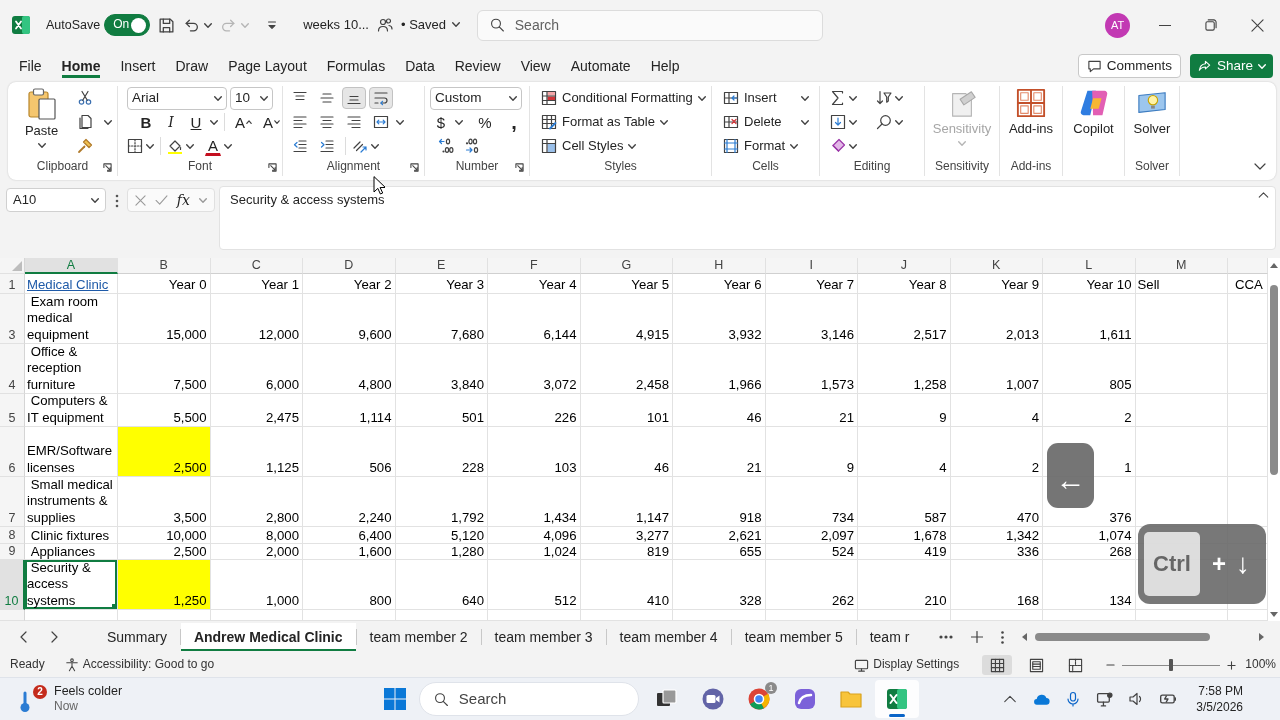 The width and height of the screenshot is (1280, 720). Describe the element at coordinates (1152, 112) in the screenshot. I see `solver-button: Solver` at that location.